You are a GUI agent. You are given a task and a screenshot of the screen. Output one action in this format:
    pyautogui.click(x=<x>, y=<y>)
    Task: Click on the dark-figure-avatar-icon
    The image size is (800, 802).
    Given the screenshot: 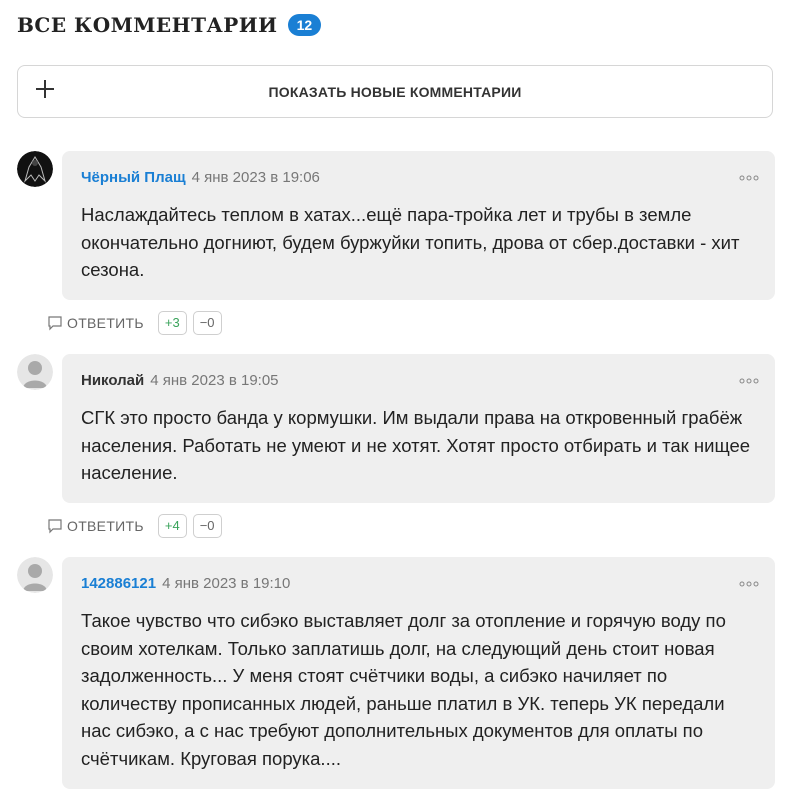 What is the action you would take?
    pyautogui.click(x=35, y=169)
    